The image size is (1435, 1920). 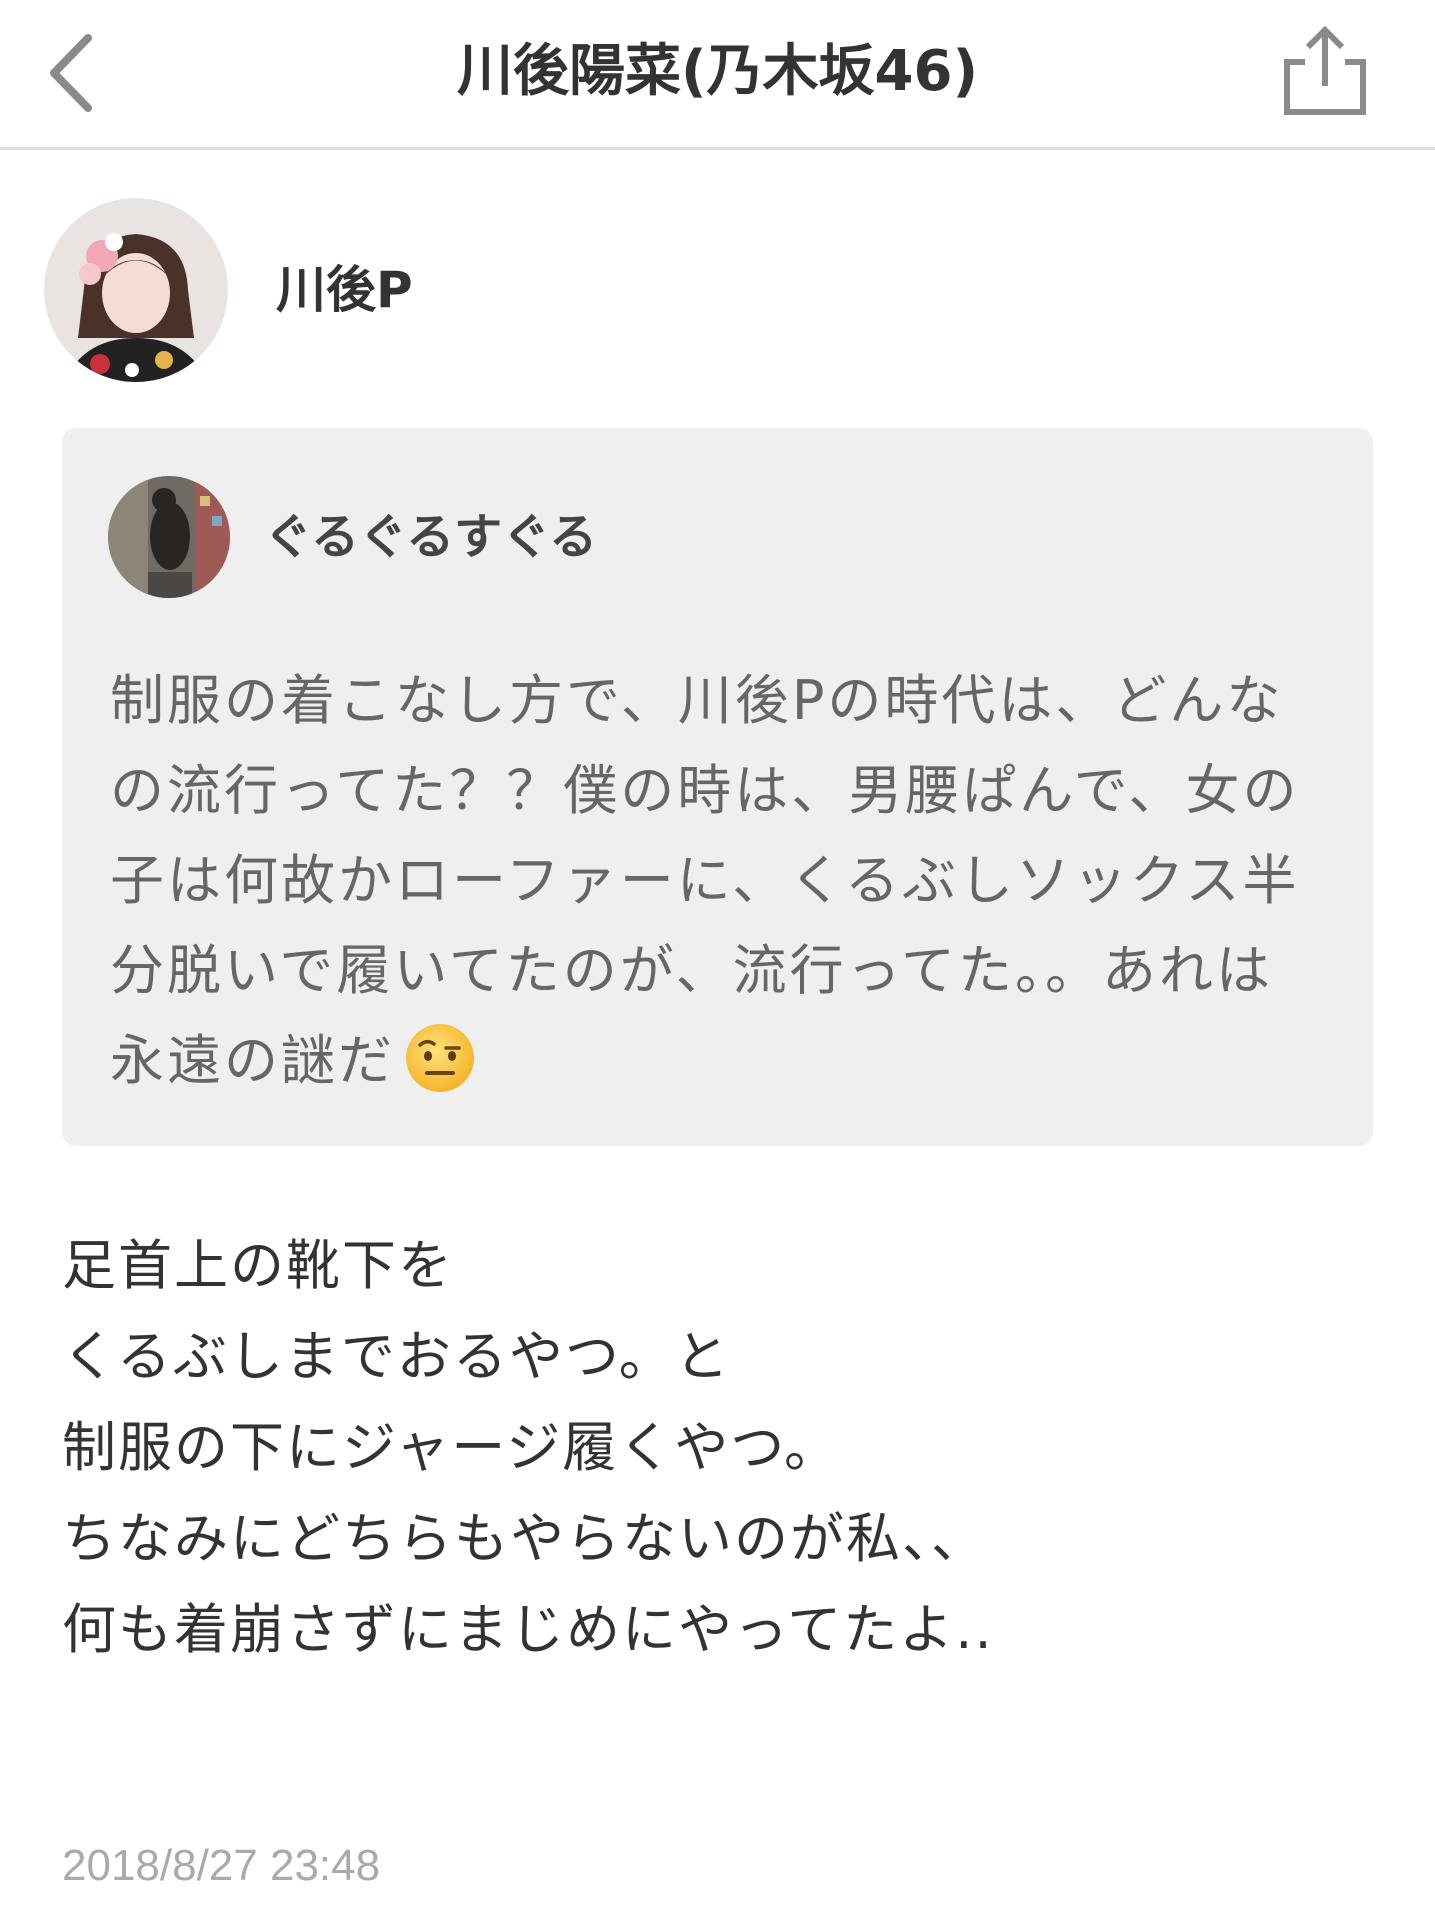 I want to click on reply-line: 何も着崩さずにまじめにやってたよ.., so click(x=528, y=1629).